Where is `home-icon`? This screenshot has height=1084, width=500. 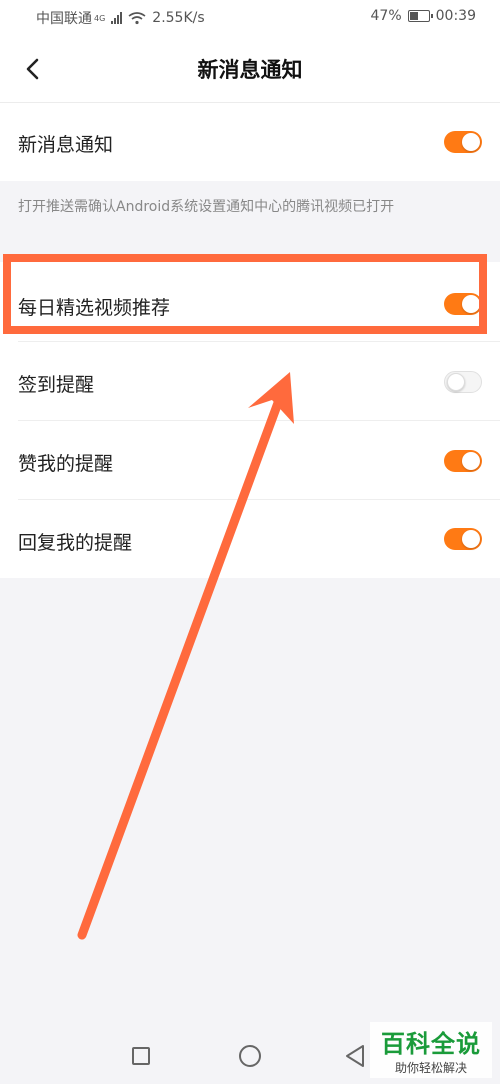 home-icon is located at coordinates (250, 1056).